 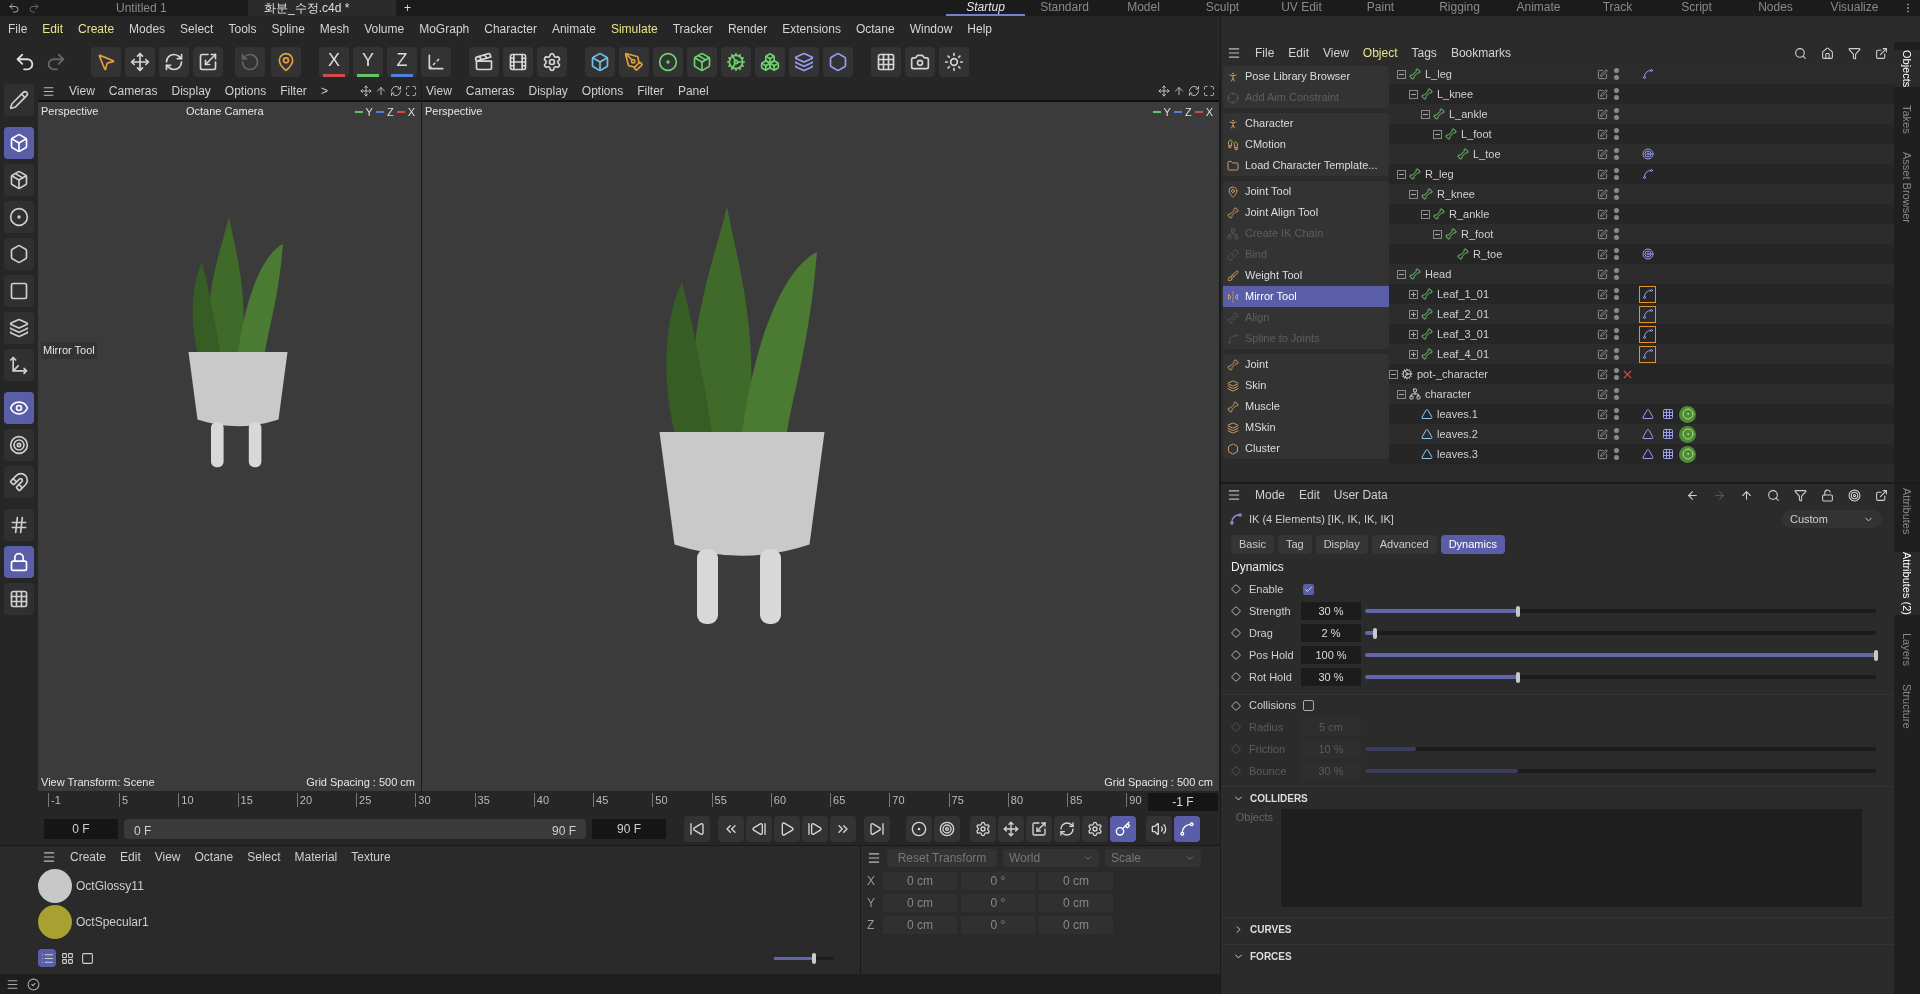 I want to click on layout-tab: Rigging, so click(x=1459, y=8).